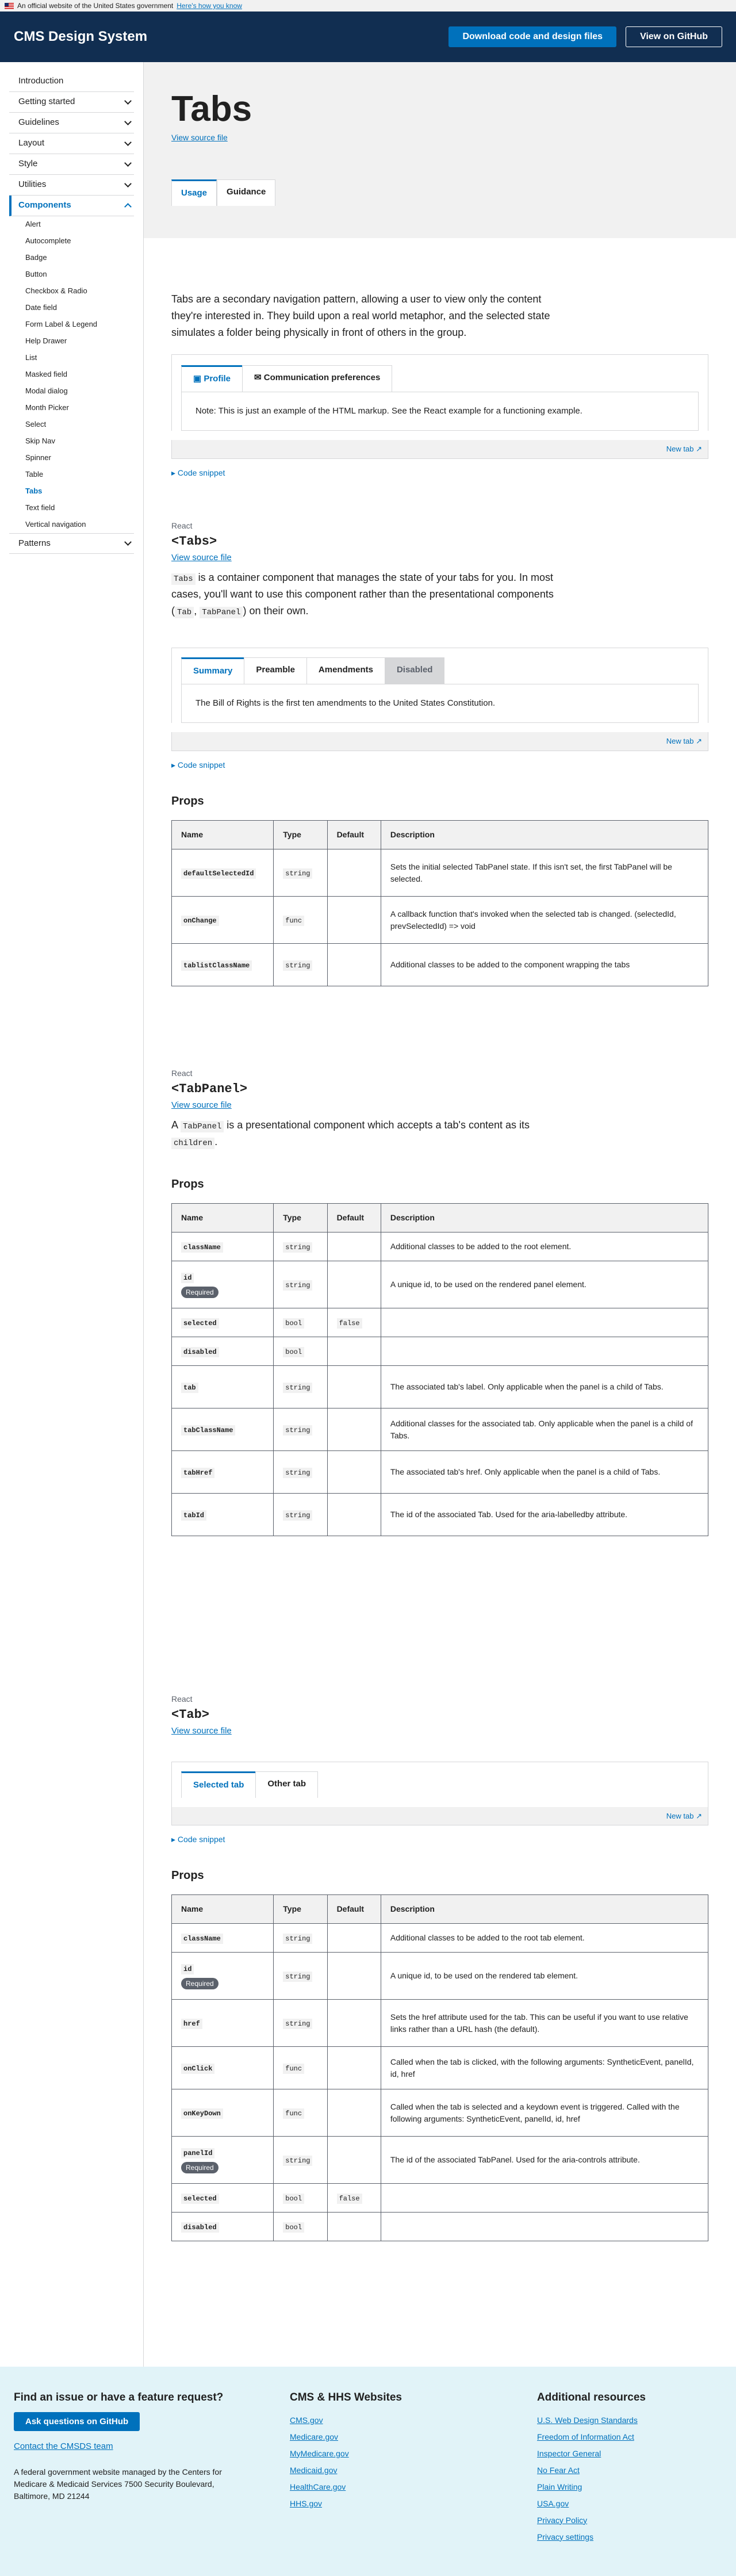  What do you see at coordinates (209, 6) in the screenshot?
I see `banner-link: Here's how you know` at bounding box center [209, 6].